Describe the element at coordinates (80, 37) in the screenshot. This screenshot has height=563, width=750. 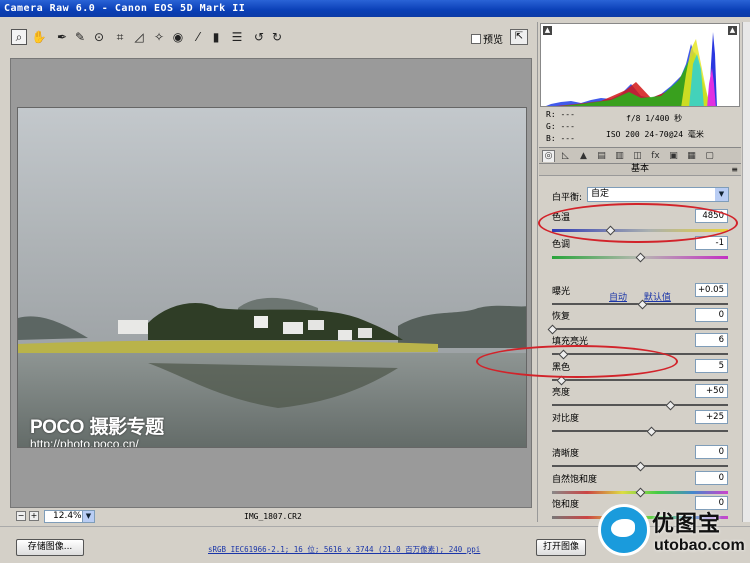
I see `color-sampler-icon: ✎` at that location.